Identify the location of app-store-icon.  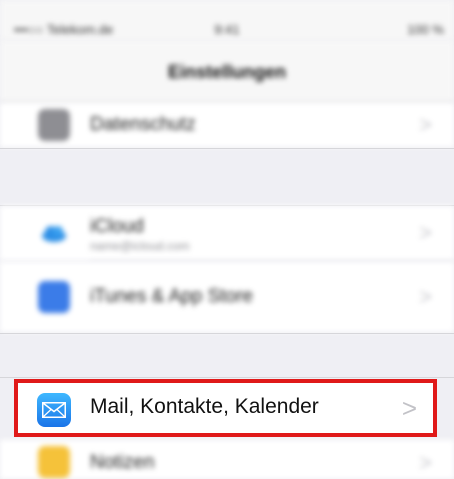
(54, 297).